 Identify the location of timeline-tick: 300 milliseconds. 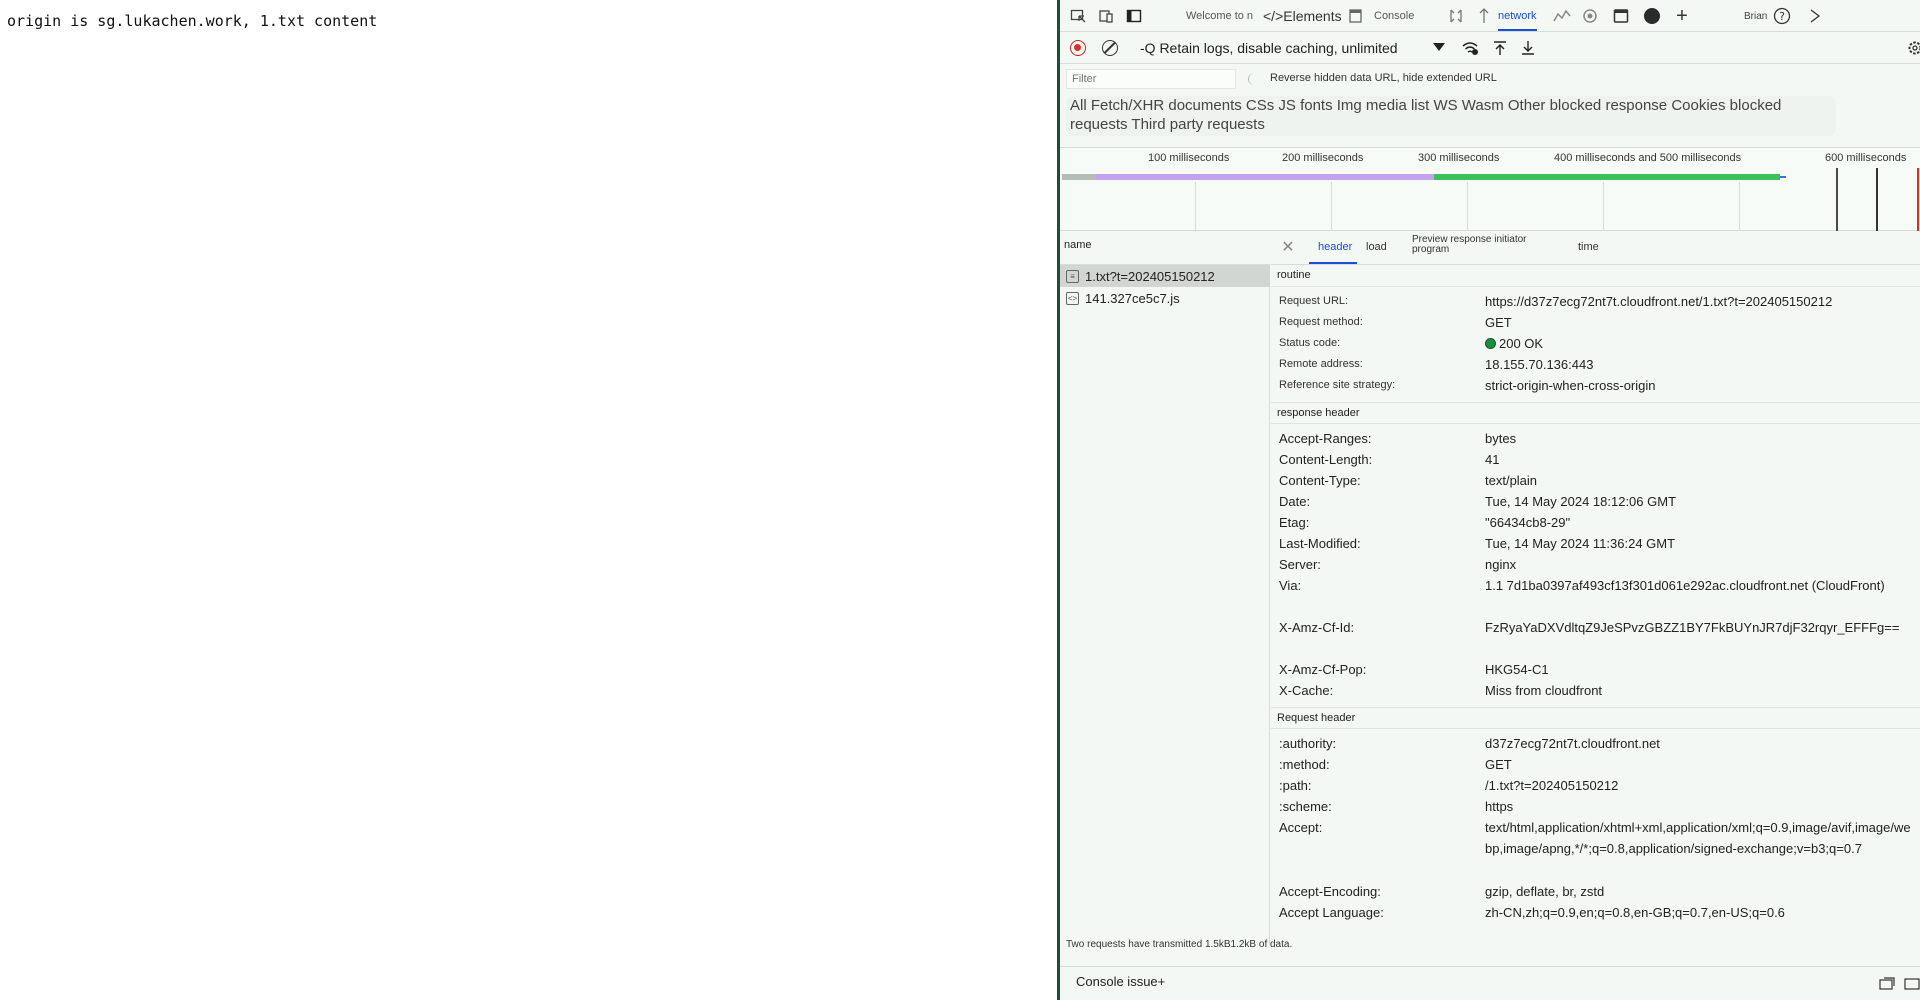
(1459, 158).